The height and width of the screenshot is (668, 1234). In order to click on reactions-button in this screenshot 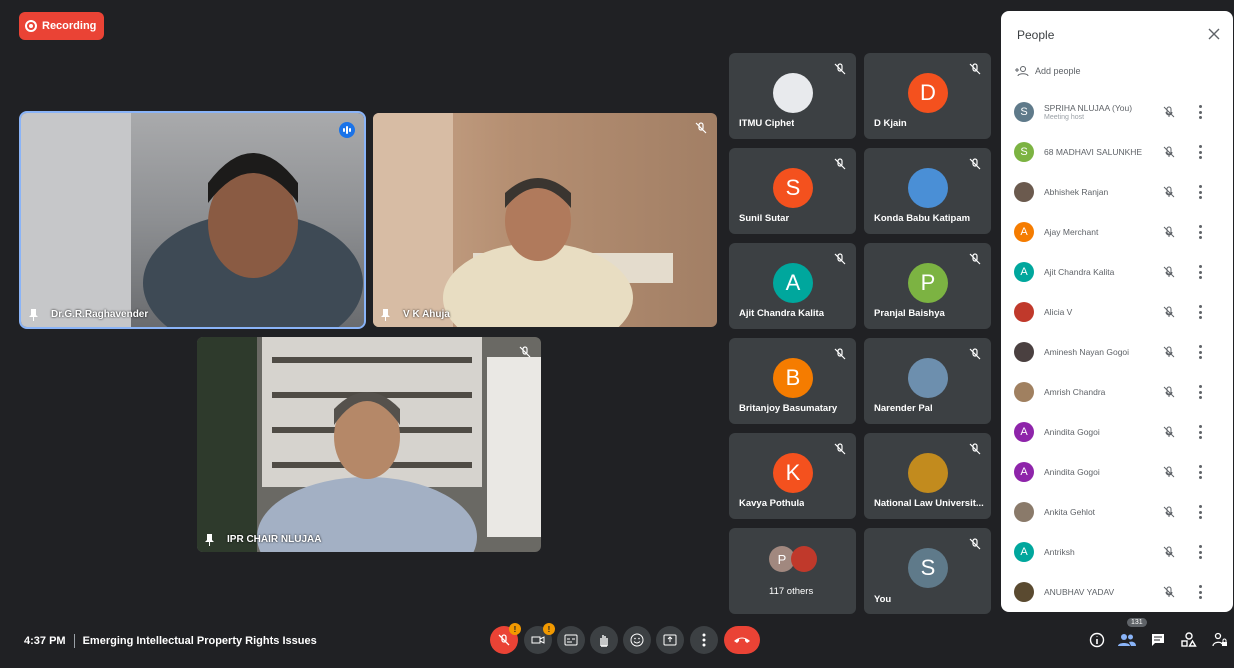, I will do `click(637, 640)`.